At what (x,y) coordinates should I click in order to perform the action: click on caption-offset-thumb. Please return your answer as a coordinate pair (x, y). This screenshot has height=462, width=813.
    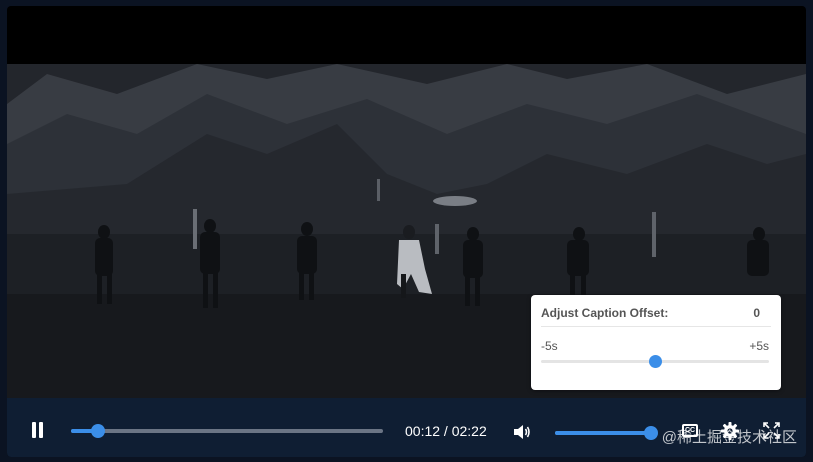
    Looking at the image, I should click on (655, 361).